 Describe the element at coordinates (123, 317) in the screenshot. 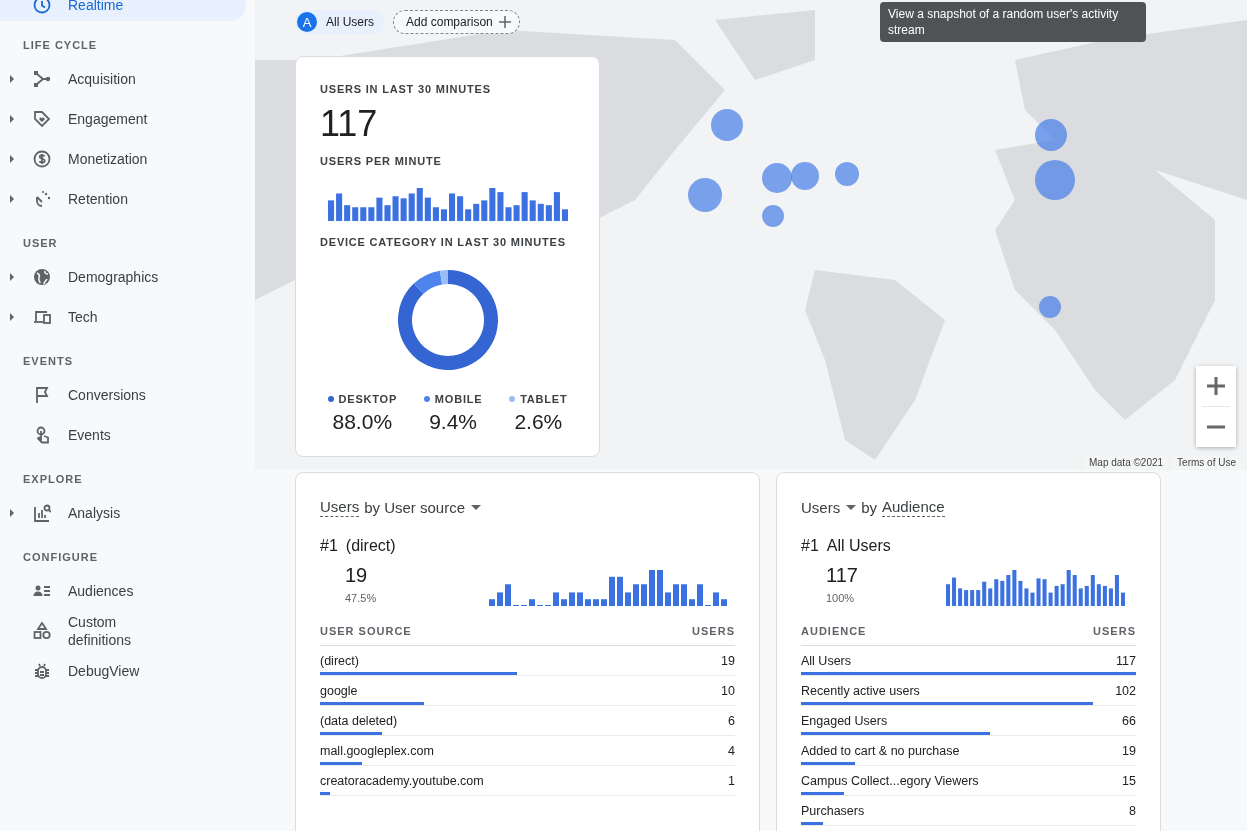

I see `sidebar-item: Tech` at that location.